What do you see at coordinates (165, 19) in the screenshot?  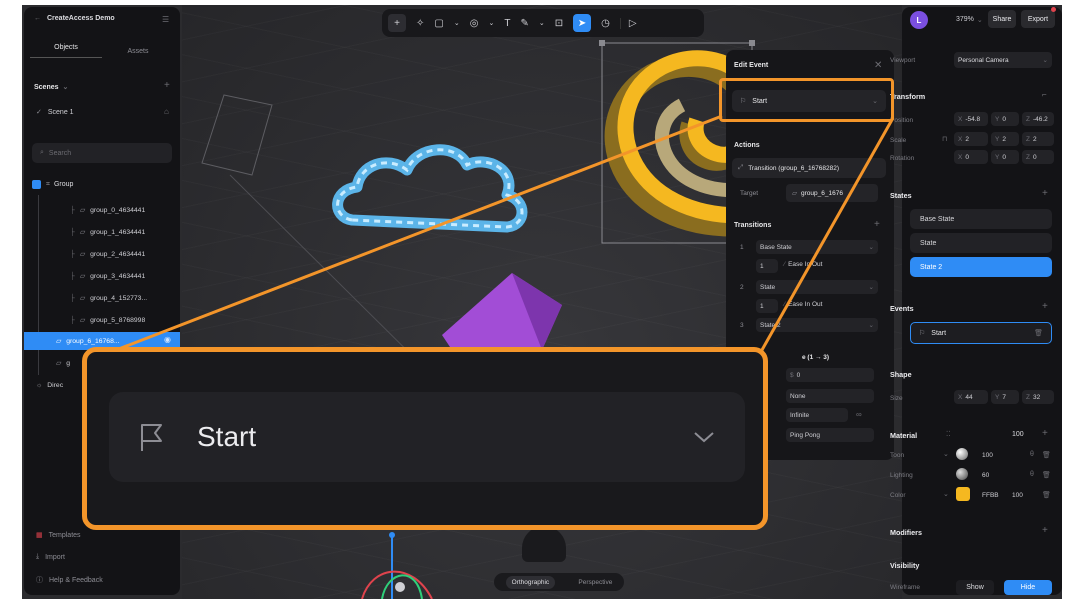 I see `sidebar-toggle-icon: ☰` at bounding box center [165, 19].